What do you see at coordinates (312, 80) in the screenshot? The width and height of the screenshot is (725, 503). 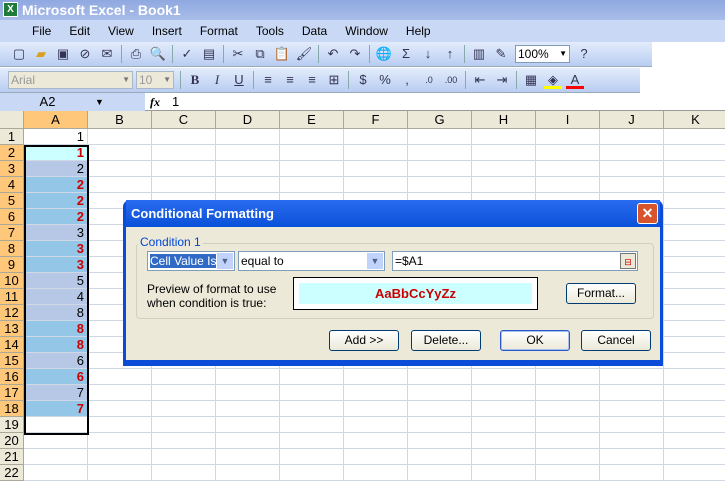 I see `align-right-icon: ≡` at bounding box center [312, 80].